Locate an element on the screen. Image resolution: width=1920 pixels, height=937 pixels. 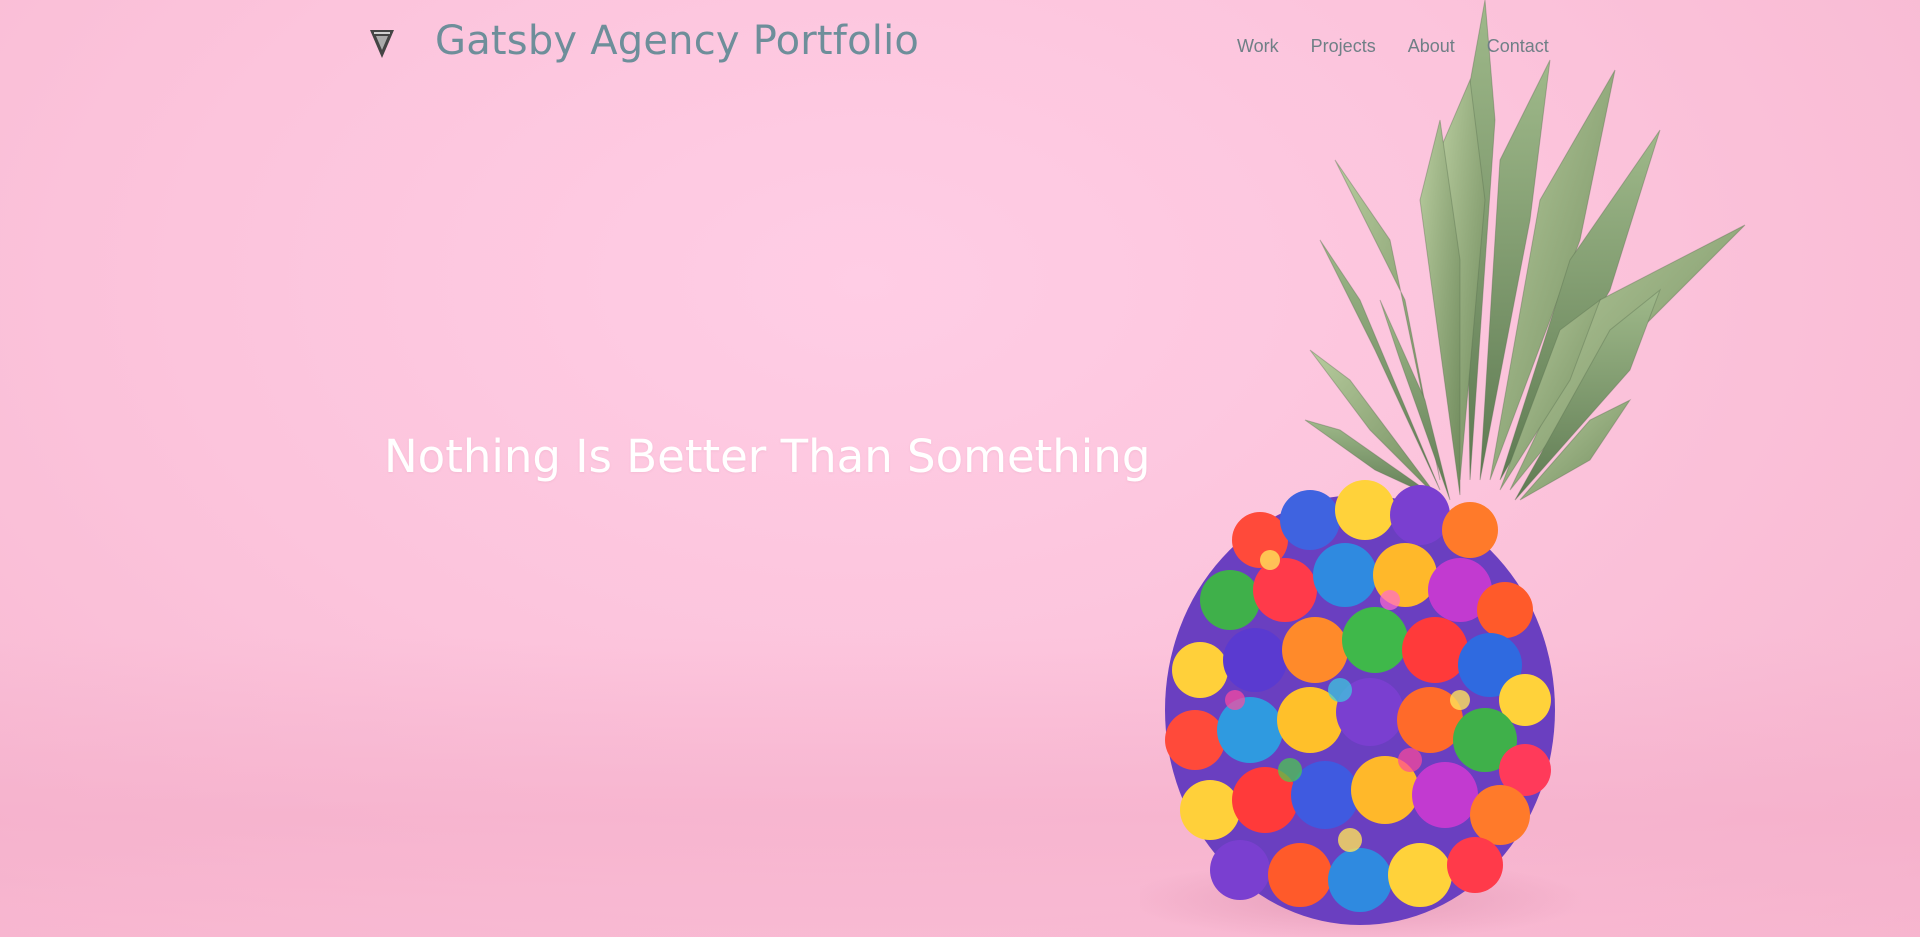
nav-item-about: About is located at coordinates (1431, 46).